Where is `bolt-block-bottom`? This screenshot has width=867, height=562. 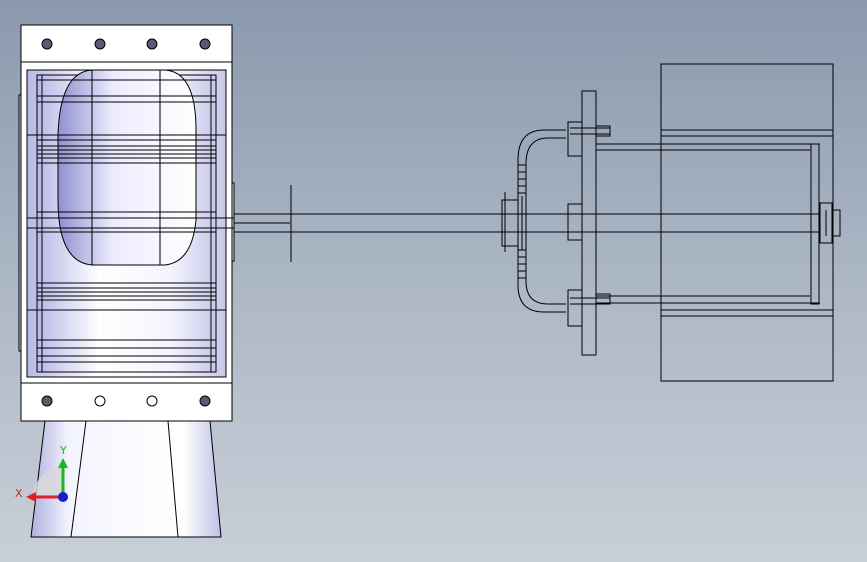
bolt-block-bottom is located at coordinates (575, 308).